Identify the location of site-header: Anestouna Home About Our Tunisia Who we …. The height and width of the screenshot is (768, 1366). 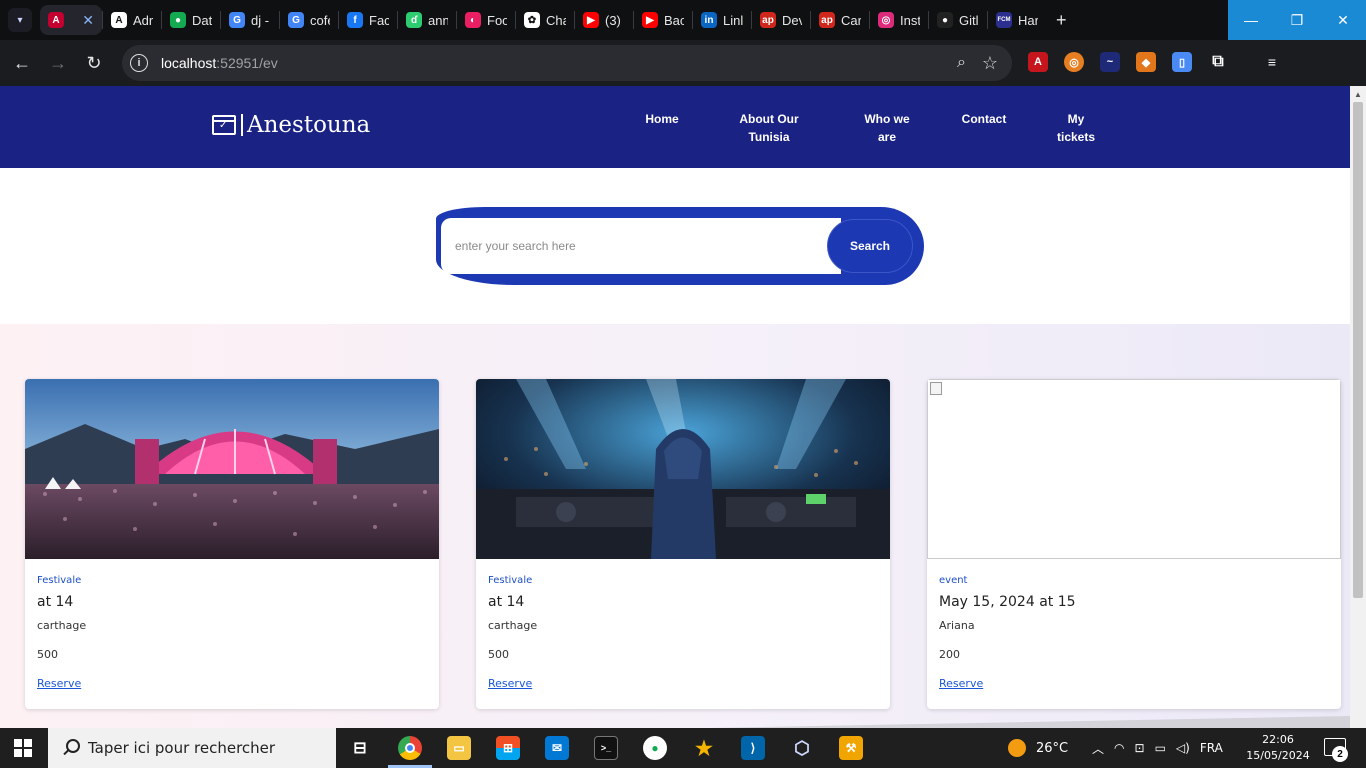
(675, 127).